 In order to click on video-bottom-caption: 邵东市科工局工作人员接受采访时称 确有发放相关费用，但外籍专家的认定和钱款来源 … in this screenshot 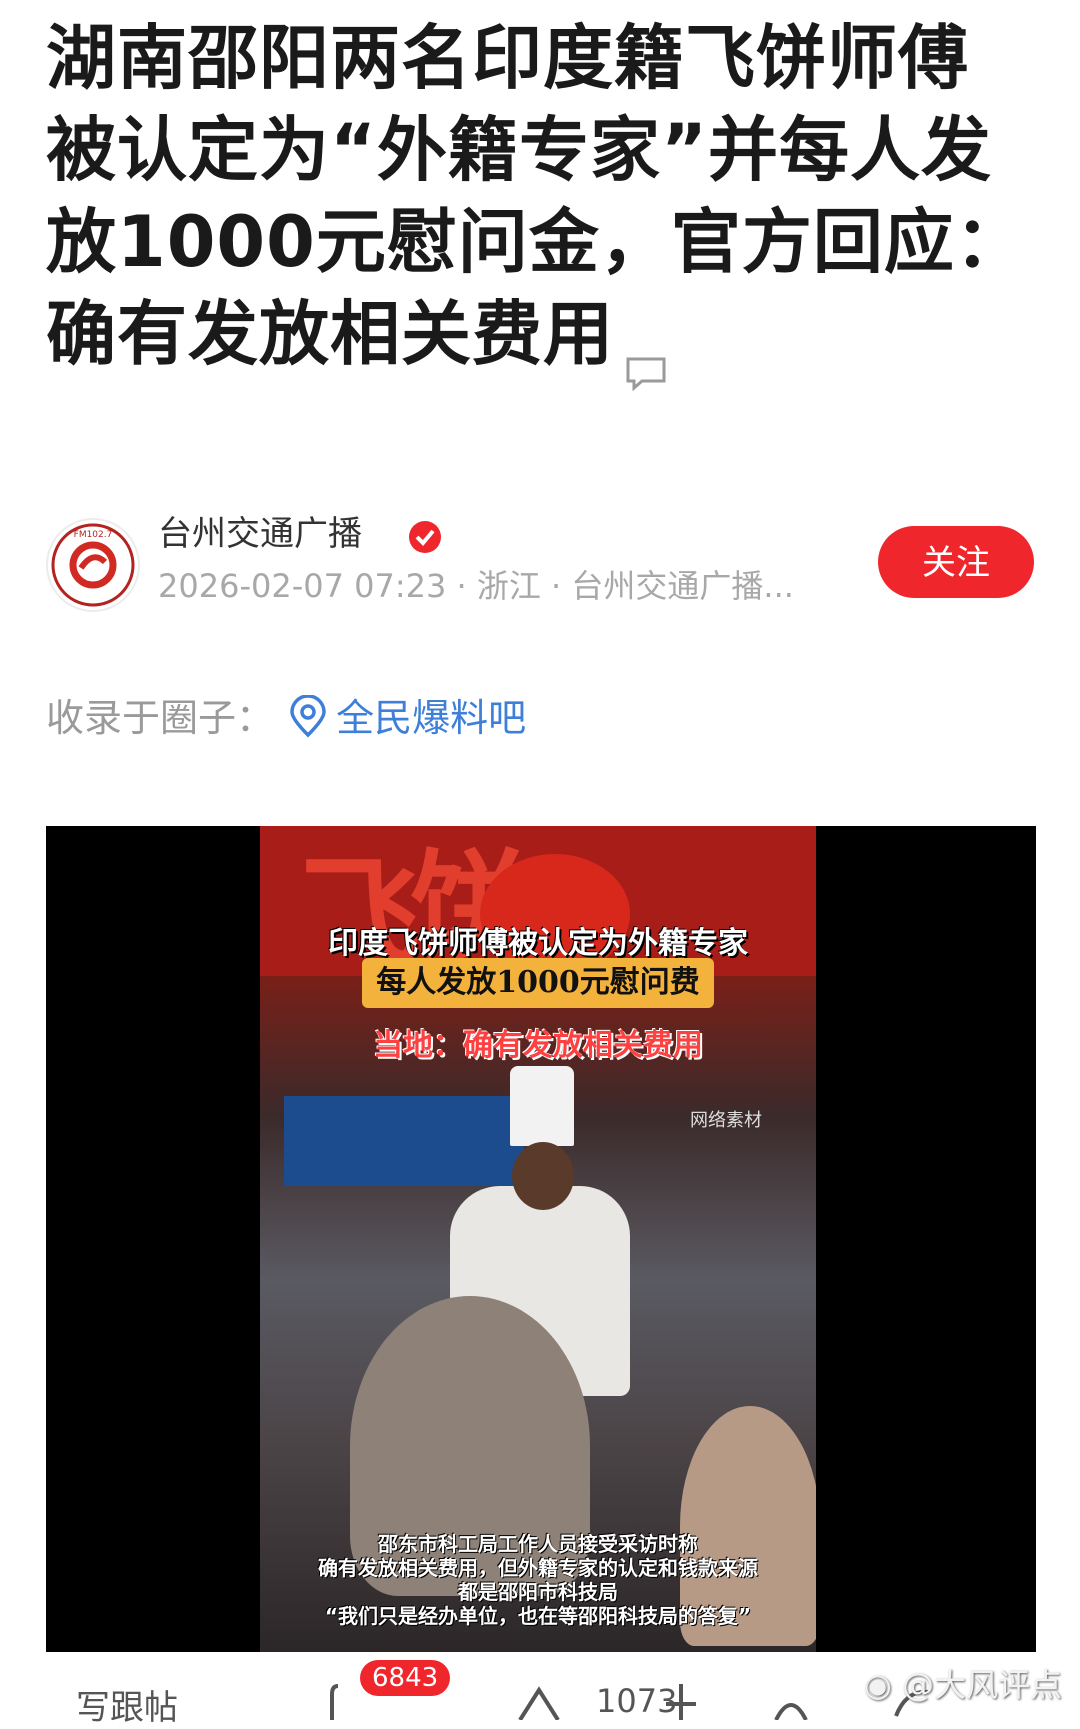, I will do `click(538, 1580)`.